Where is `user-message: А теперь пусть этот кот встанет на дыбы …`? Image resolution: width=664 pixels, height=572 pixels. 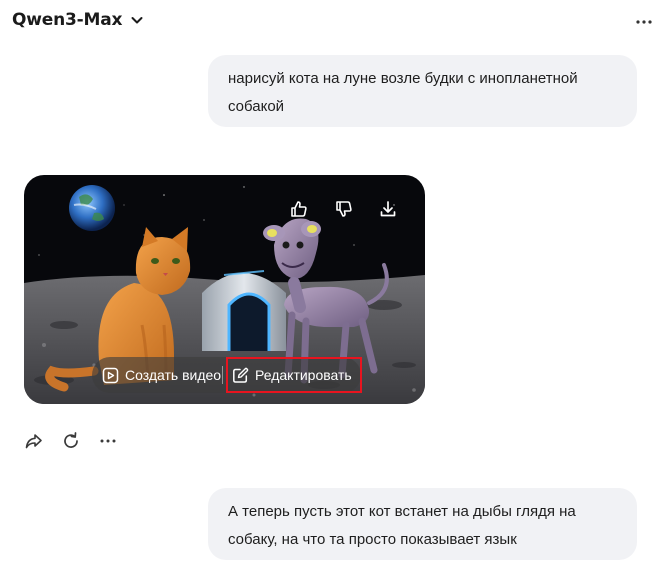 user-message: А теперь пусть этот кот встанет на дыбы … is located at coordinates (422, 524).